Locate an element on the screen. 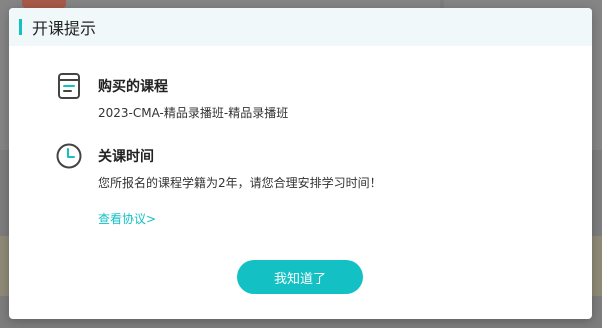  view-agreement-link: 查看协议> is located at coordinates (127, 218).